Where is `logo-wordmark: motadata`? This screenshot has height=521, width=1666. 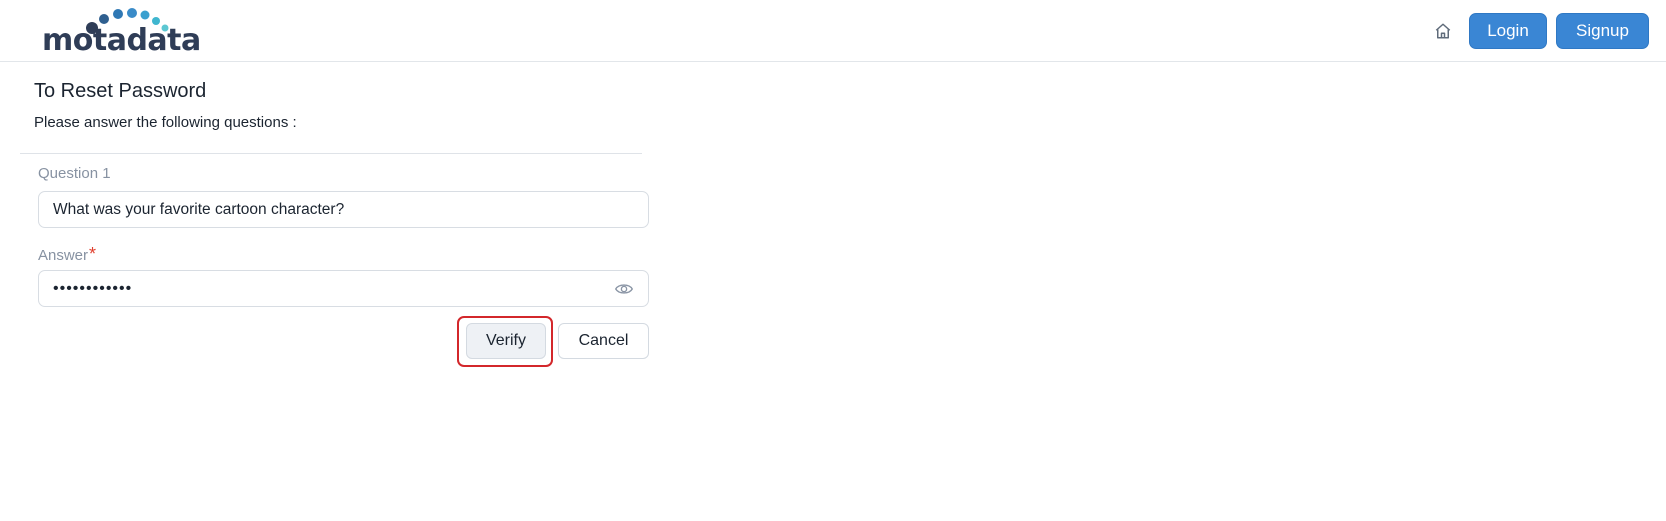 logo-wordmark: motadata is located at coordinates (121, 40).